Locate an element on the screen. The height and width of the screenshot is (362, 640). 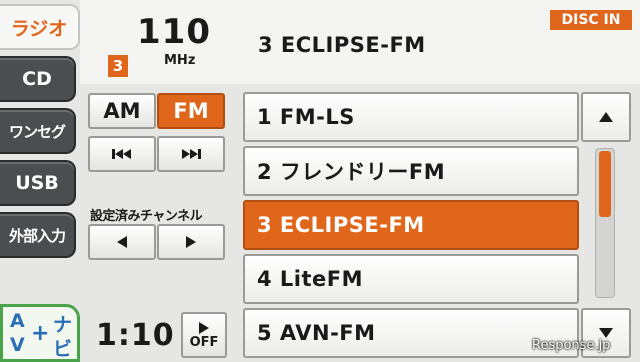
power-off-label: OFF is located at coordinates (204, 342).